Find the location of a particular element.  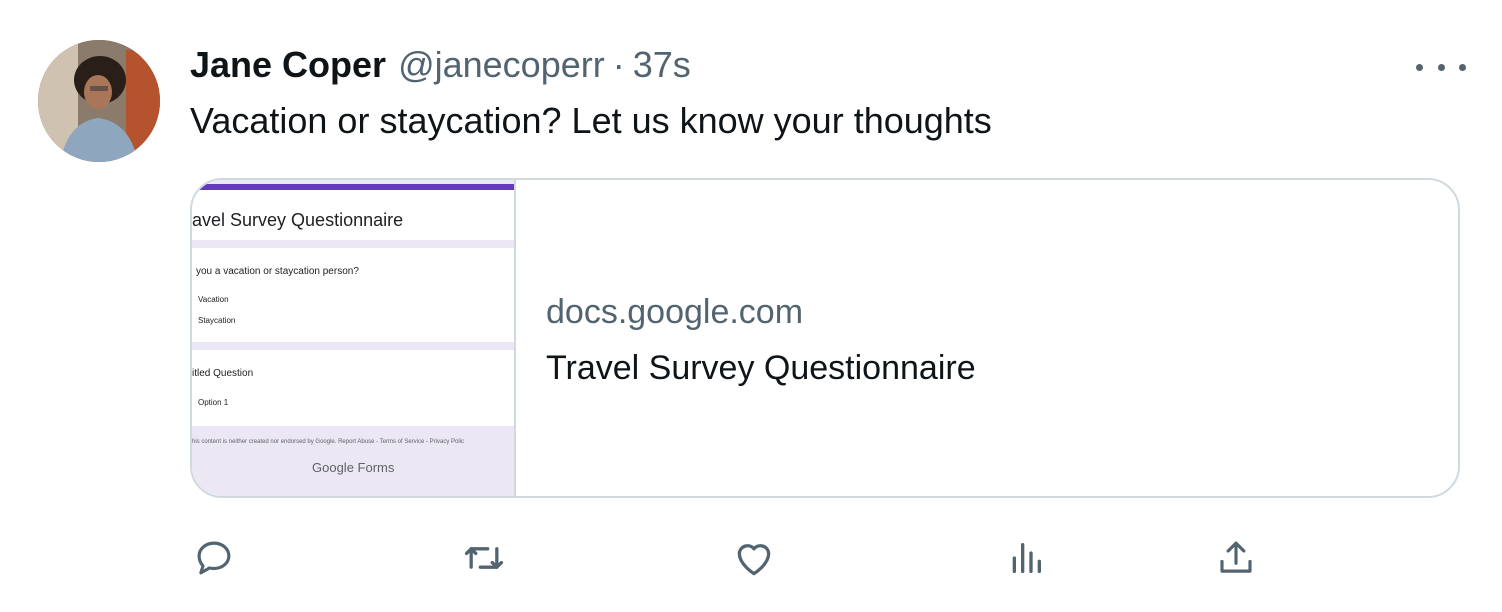

preview-title: avel Survey Questionnaire is located at coordinates (298, 220).